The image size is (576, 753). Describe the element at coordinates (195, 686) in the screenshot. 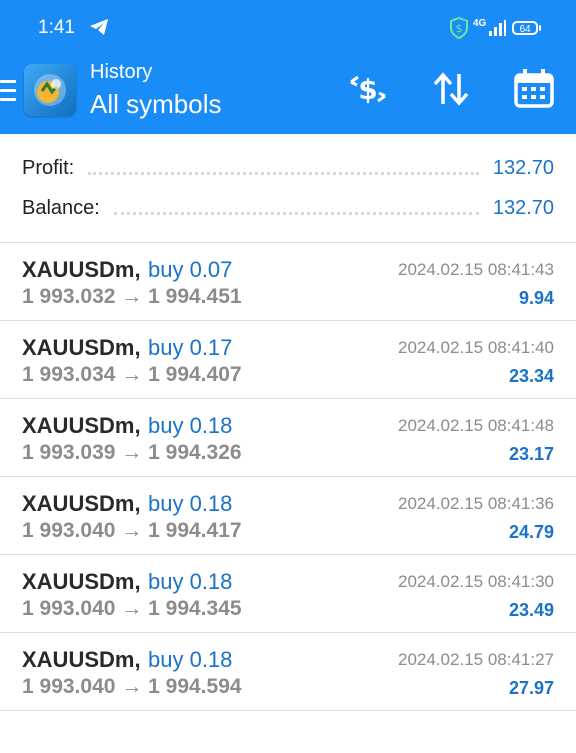

I see `close-price: 1 994.594` at that location.